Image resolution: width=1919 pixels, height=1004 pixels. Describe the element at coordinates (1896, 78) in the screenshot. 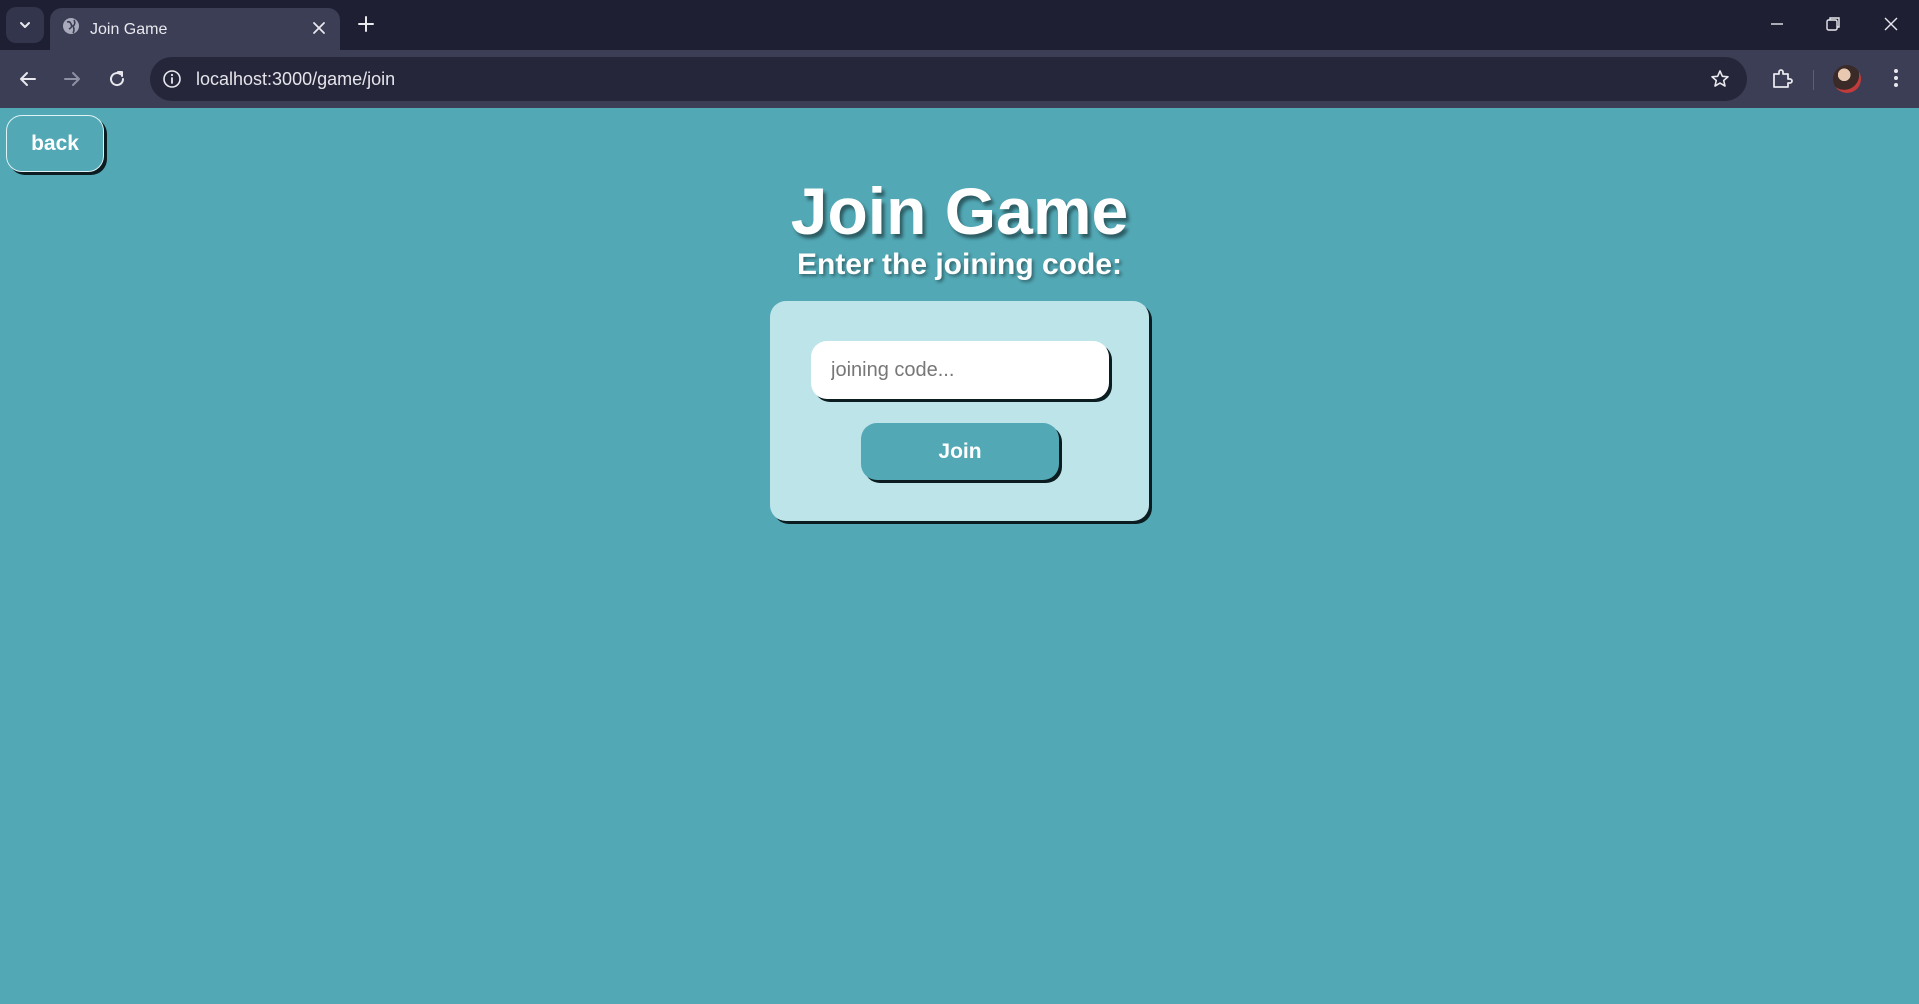

I see `kebab-menu-icon` at that location.